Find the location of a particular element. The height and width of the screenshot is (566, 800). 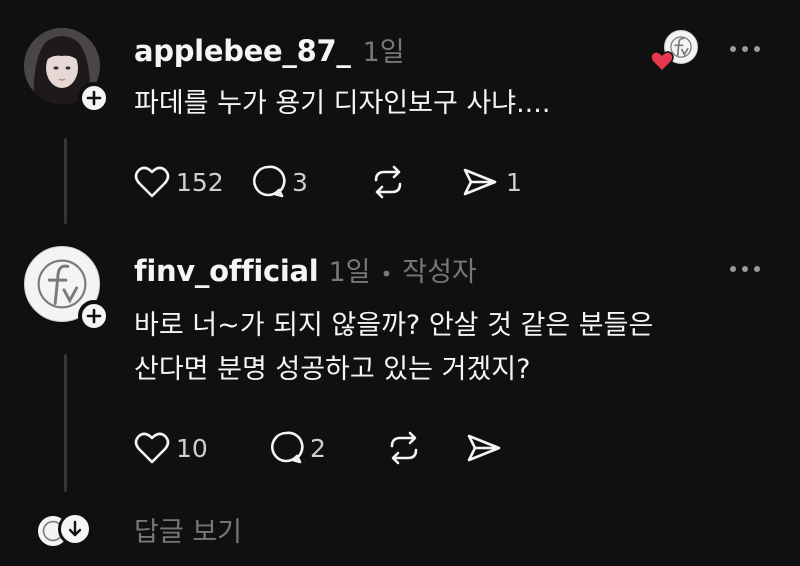

like-button: 10 is located at coordinates (201, 448).